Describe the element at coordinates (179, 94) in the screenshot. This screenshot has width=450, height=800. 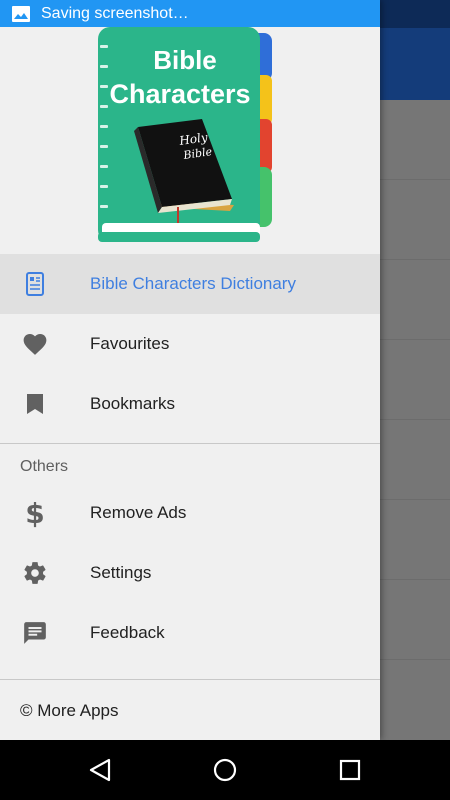
I see `logo-title-line2: Characters` at that location.